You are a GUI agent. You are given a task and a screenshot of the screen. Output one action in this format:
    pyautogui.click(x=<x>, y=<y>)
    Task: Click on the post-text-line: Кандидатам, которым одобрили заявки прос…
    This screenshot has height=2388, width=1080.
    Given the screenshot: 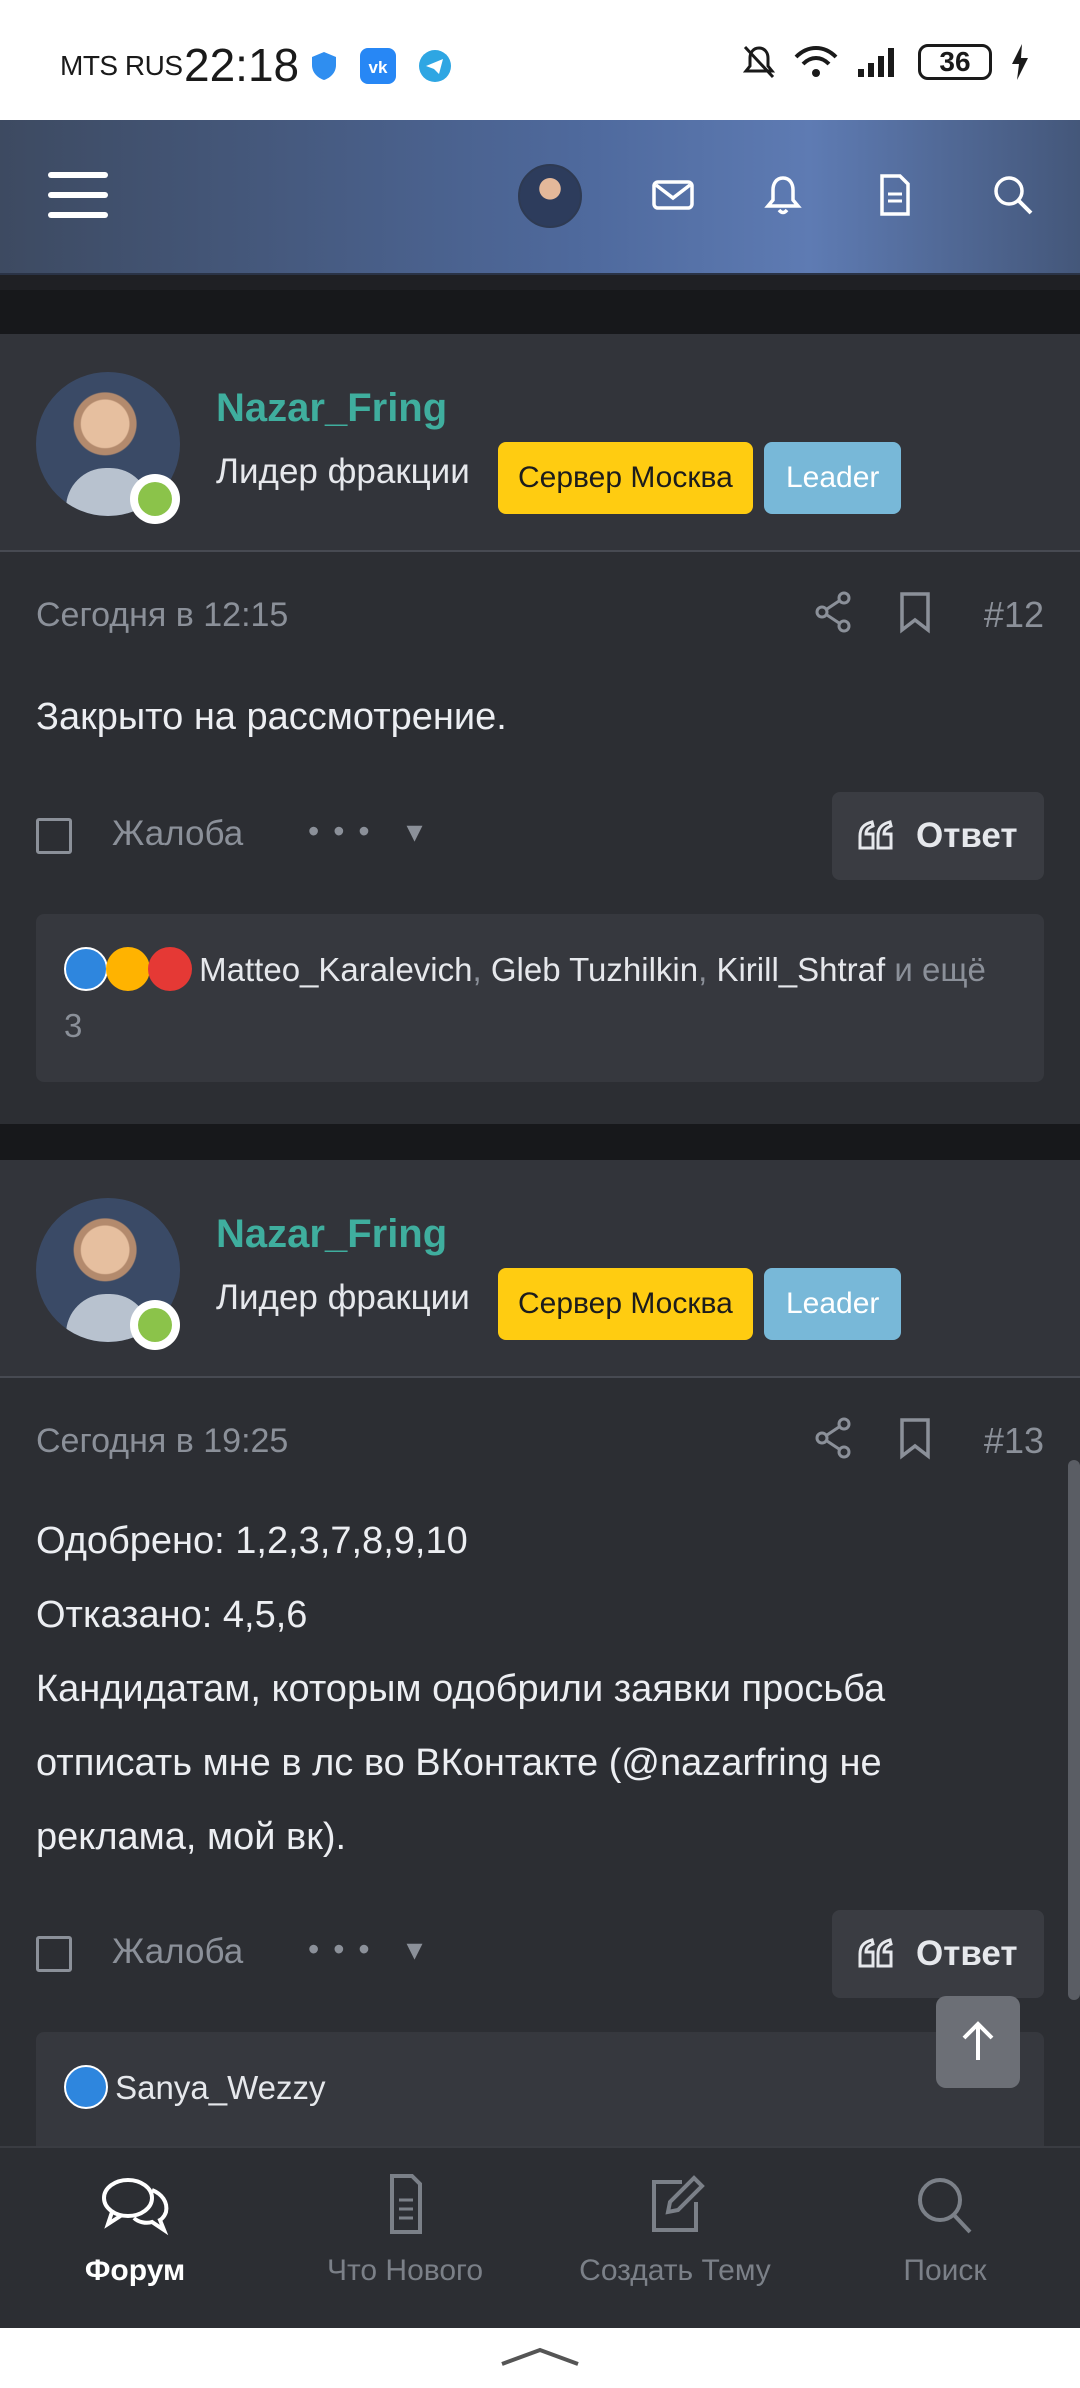 What is the action you would take?
    pyautogui.click(x=461, y=1689)
    